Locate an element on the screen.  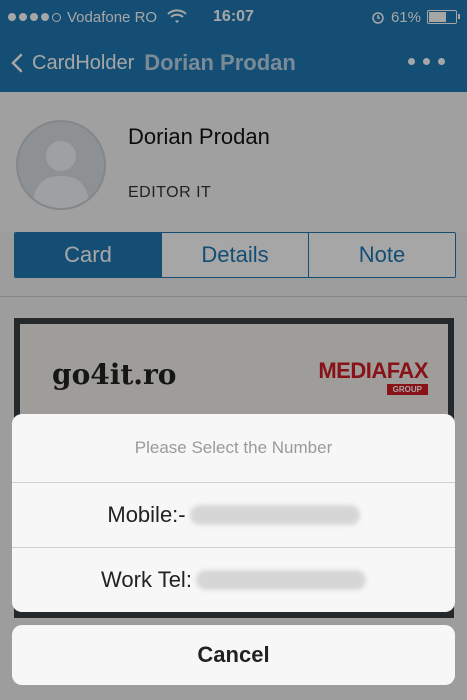
mobile-number-option: Mobile:- is located at coordinates (233, 515).